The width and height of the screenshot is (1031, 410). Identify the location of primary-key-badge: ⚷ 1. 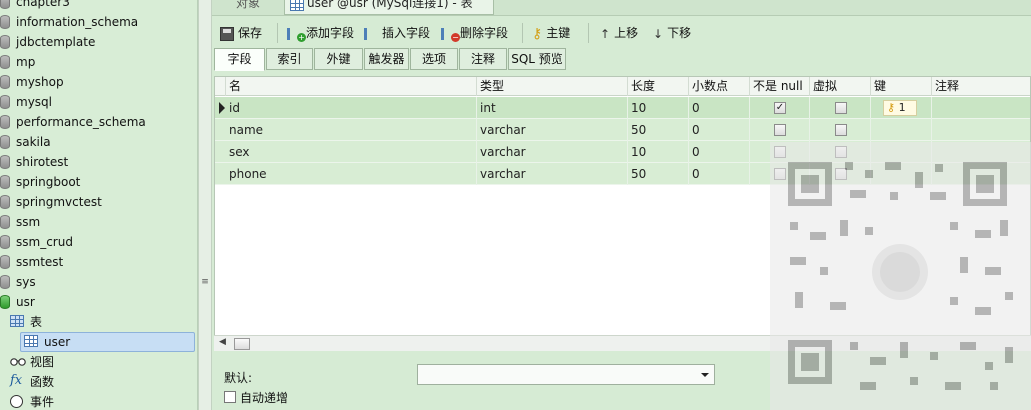
(900, 108).